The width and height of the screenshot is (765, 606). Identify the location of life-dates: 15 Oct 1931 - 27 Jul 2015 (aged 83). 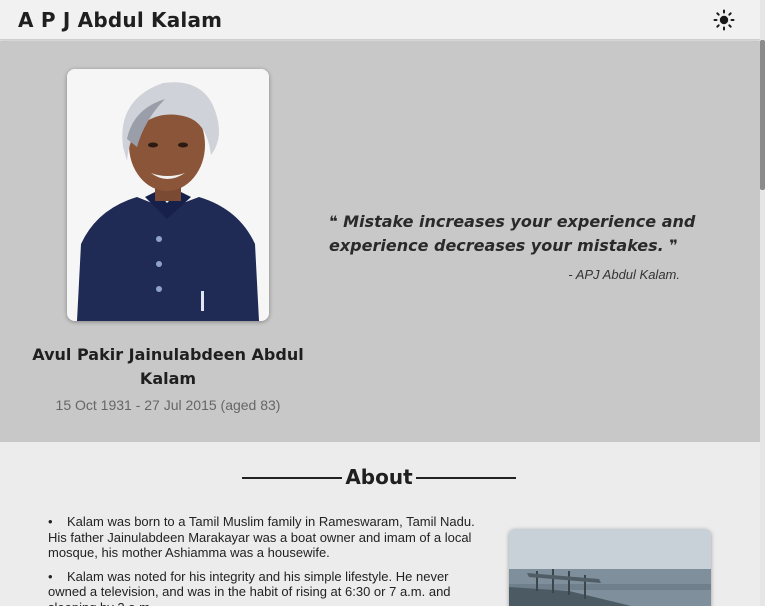
(168, 405).